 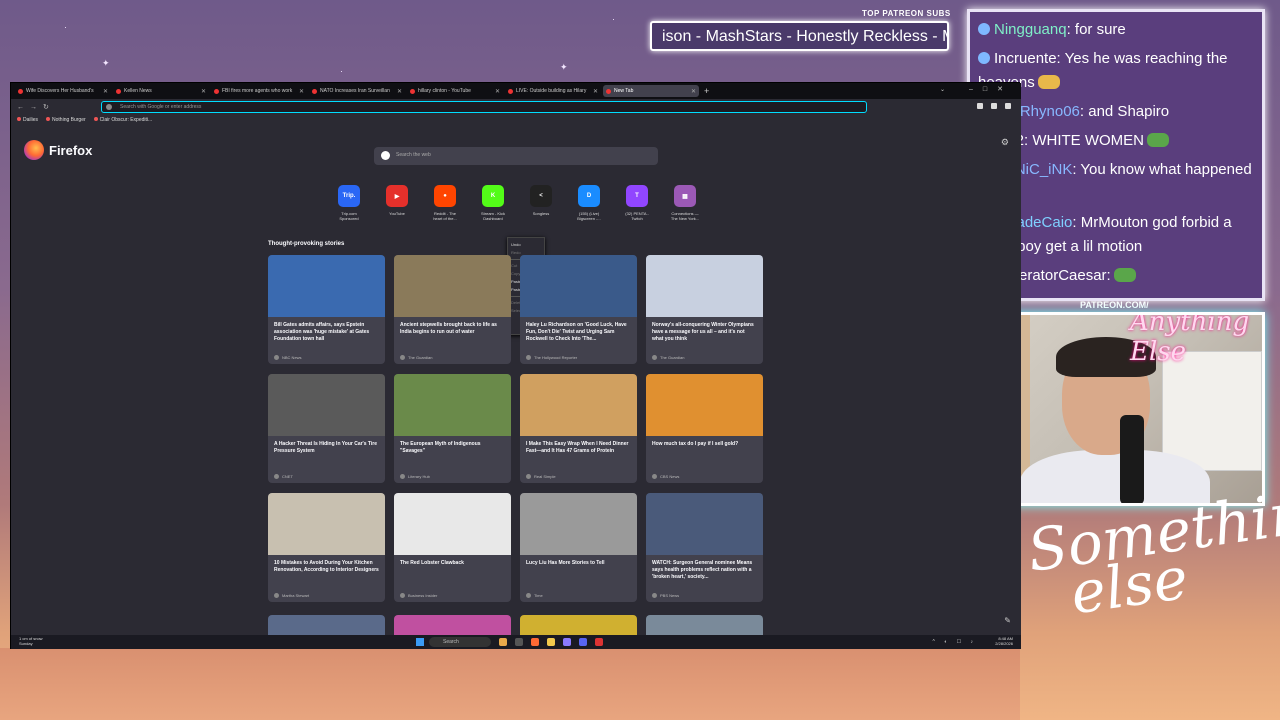 What do you see at coordinates (357, 91) in the screenshot?
I see `browser-tab: NATO Increases Iran Surveillan ✕` at bounding box center [357, 91].